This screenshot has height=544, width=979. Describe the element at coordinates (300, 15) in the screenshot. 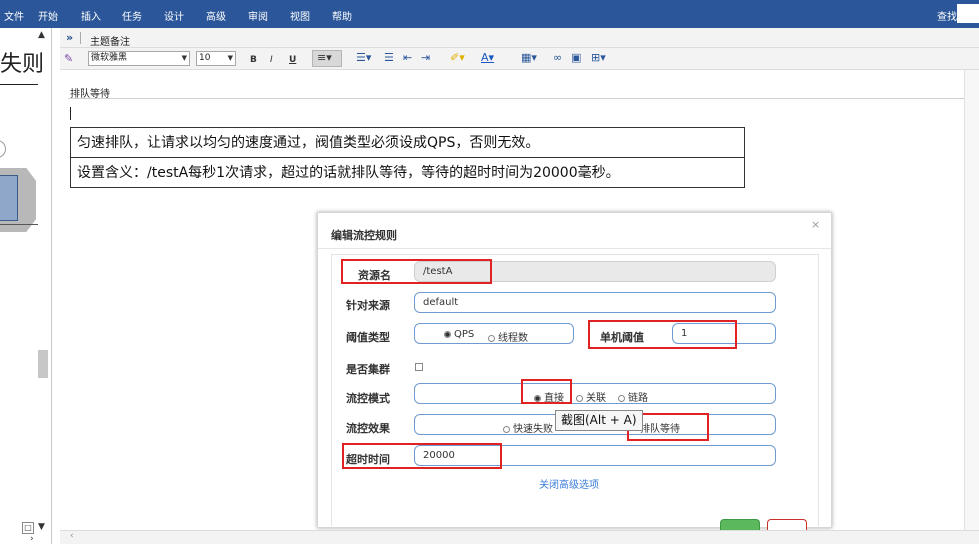

I see `menu-view: 视图` at that location.